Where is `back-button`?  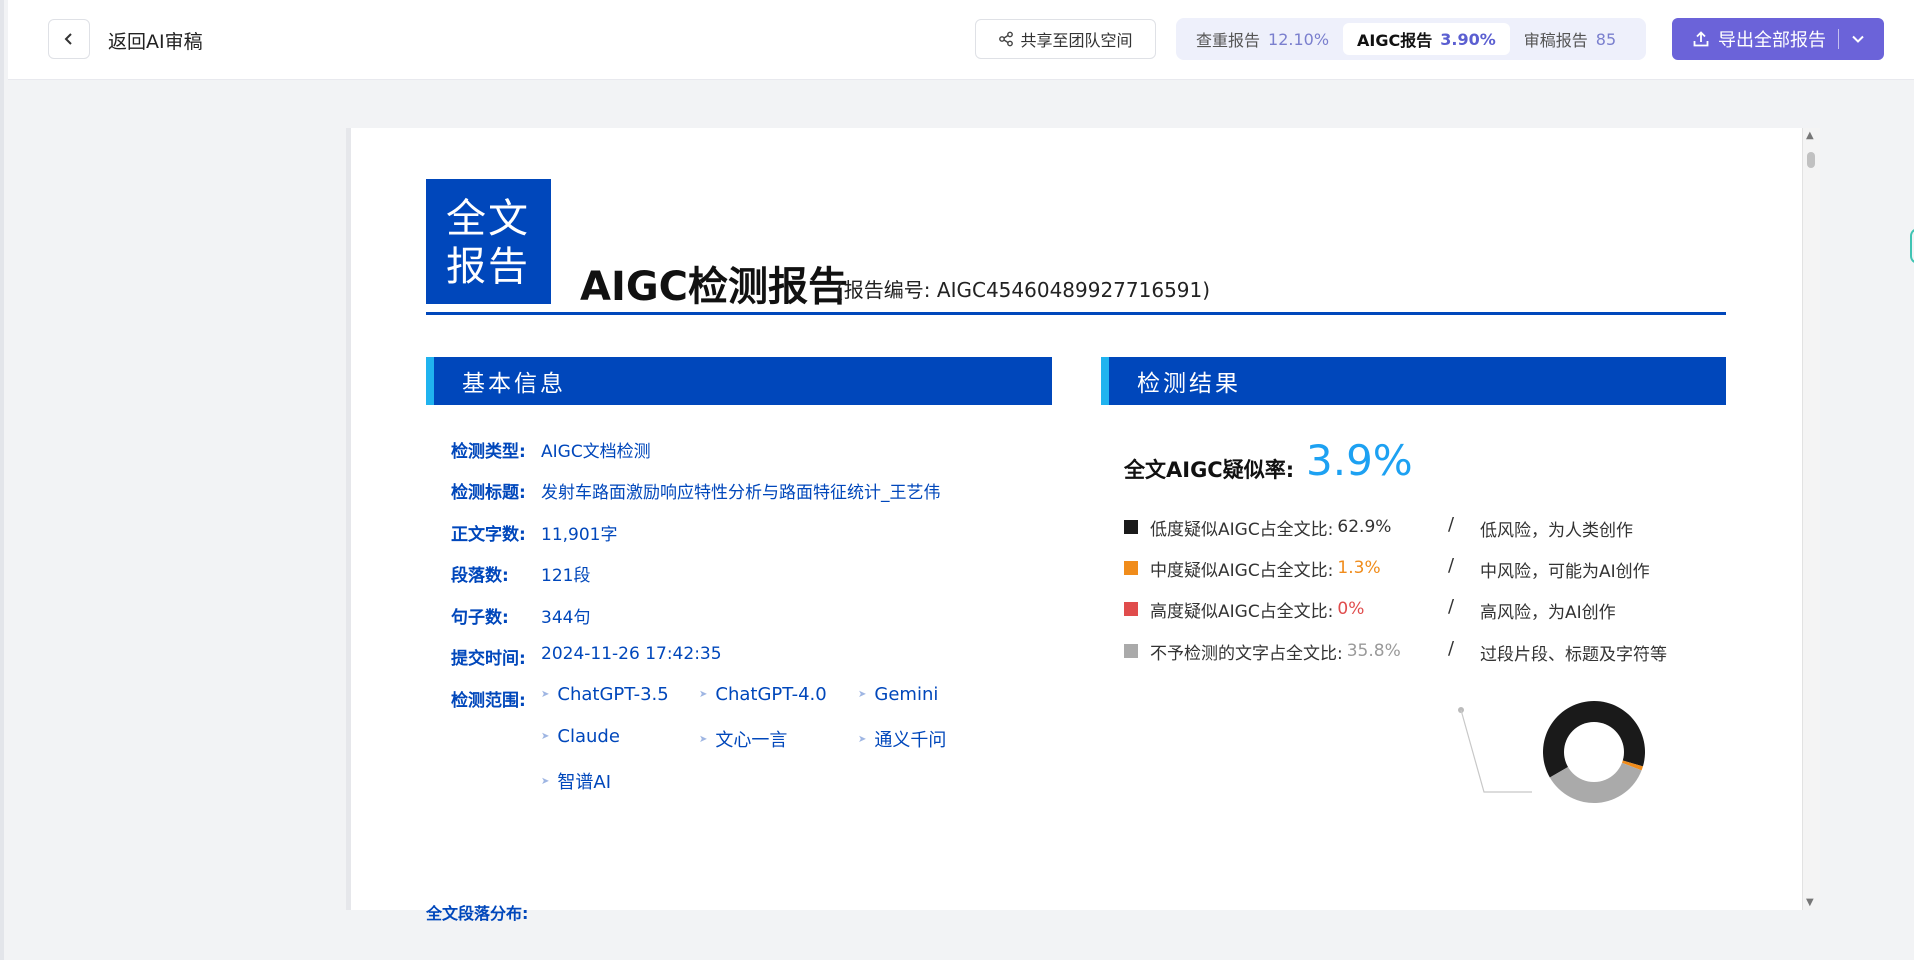 back-button is located at coordinates (69, 39).